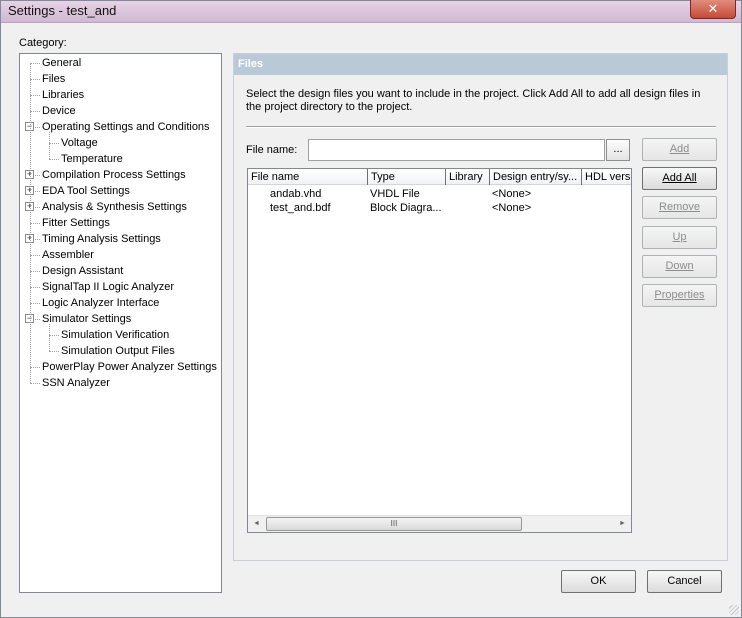 Image resolution: width=742 pixels, height=618 pixels. I want to click on tree-item-simulator-settings: − Simulator Settings, so click(120, 319).